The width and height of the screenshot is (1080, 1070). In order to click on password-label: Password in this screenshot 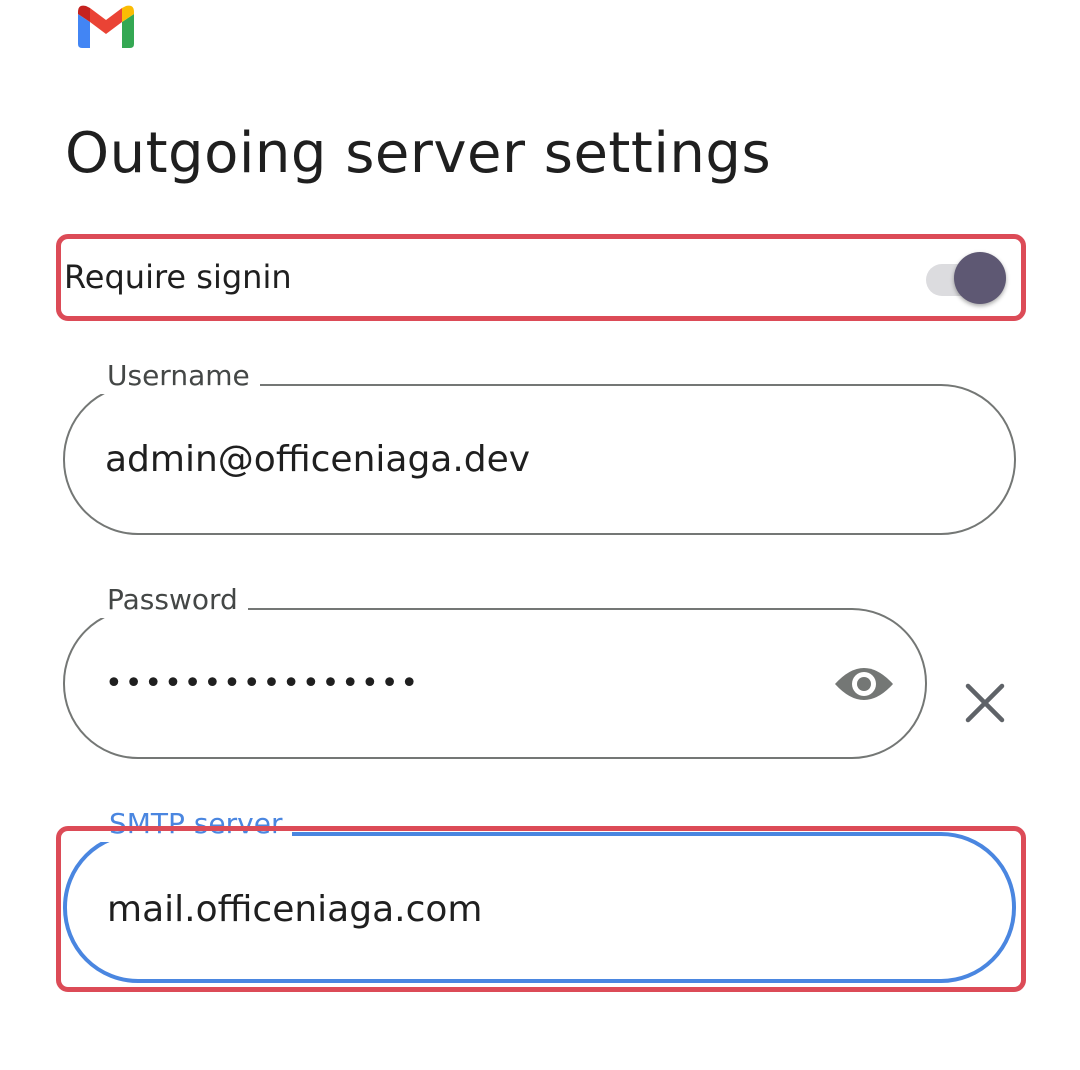, I will do `click(173, 600)`.